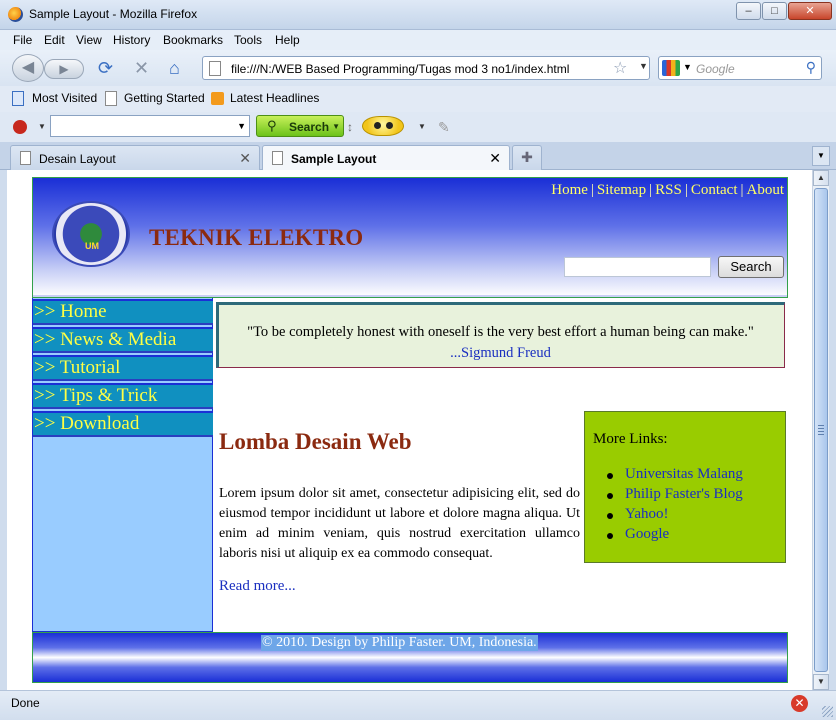  What do you see at coordinates (111, 98) in the screenshot?
I see `getting-started-icon` at bounding box center [111, 98].